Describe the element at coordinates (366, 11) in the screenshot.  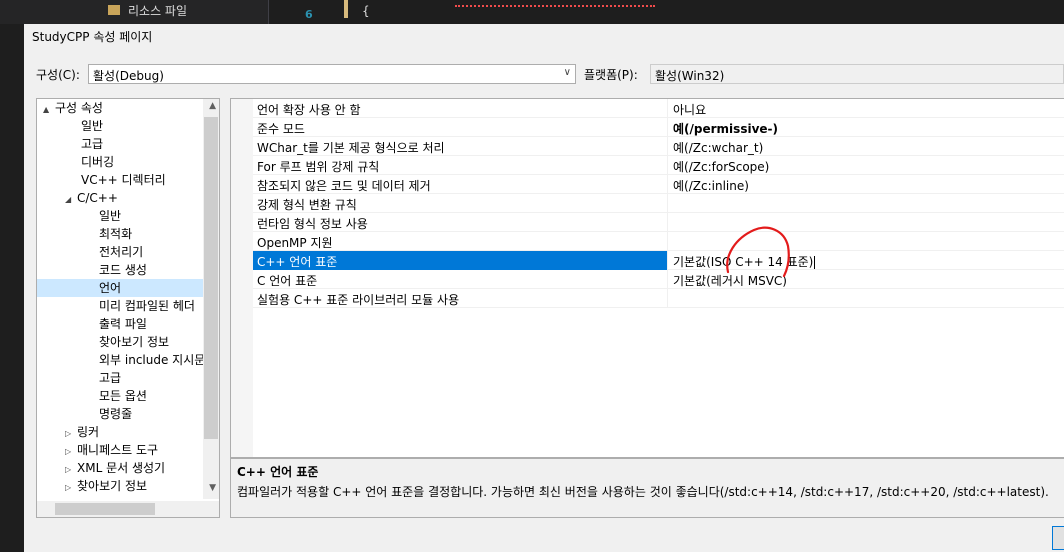
I see `code-brace: {` at that location.